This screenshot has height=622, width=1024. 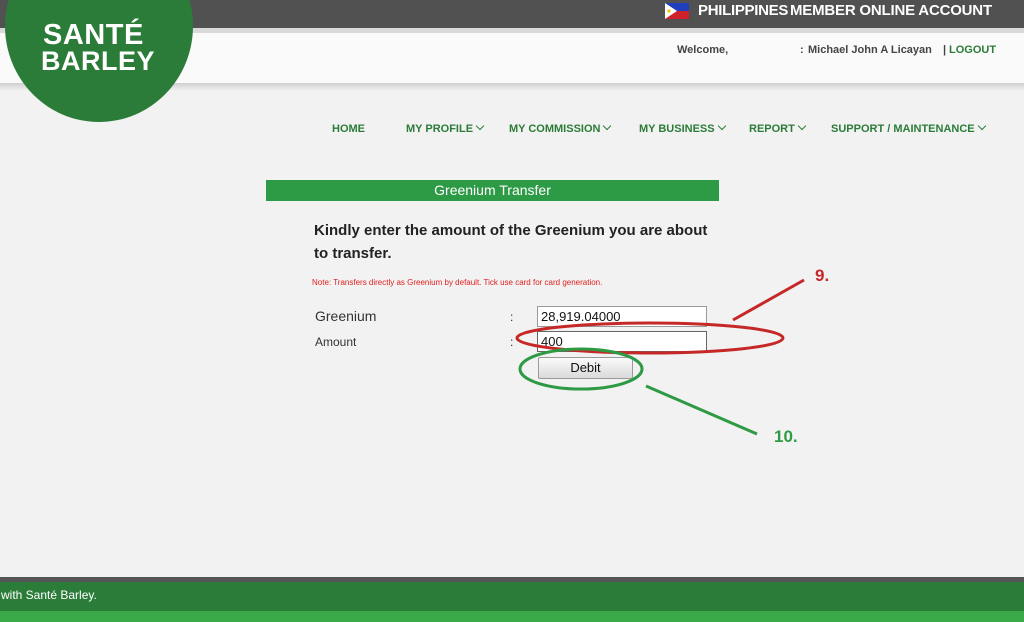 I want to click on greenium-label: Greenium, so click(x=346, y=316).